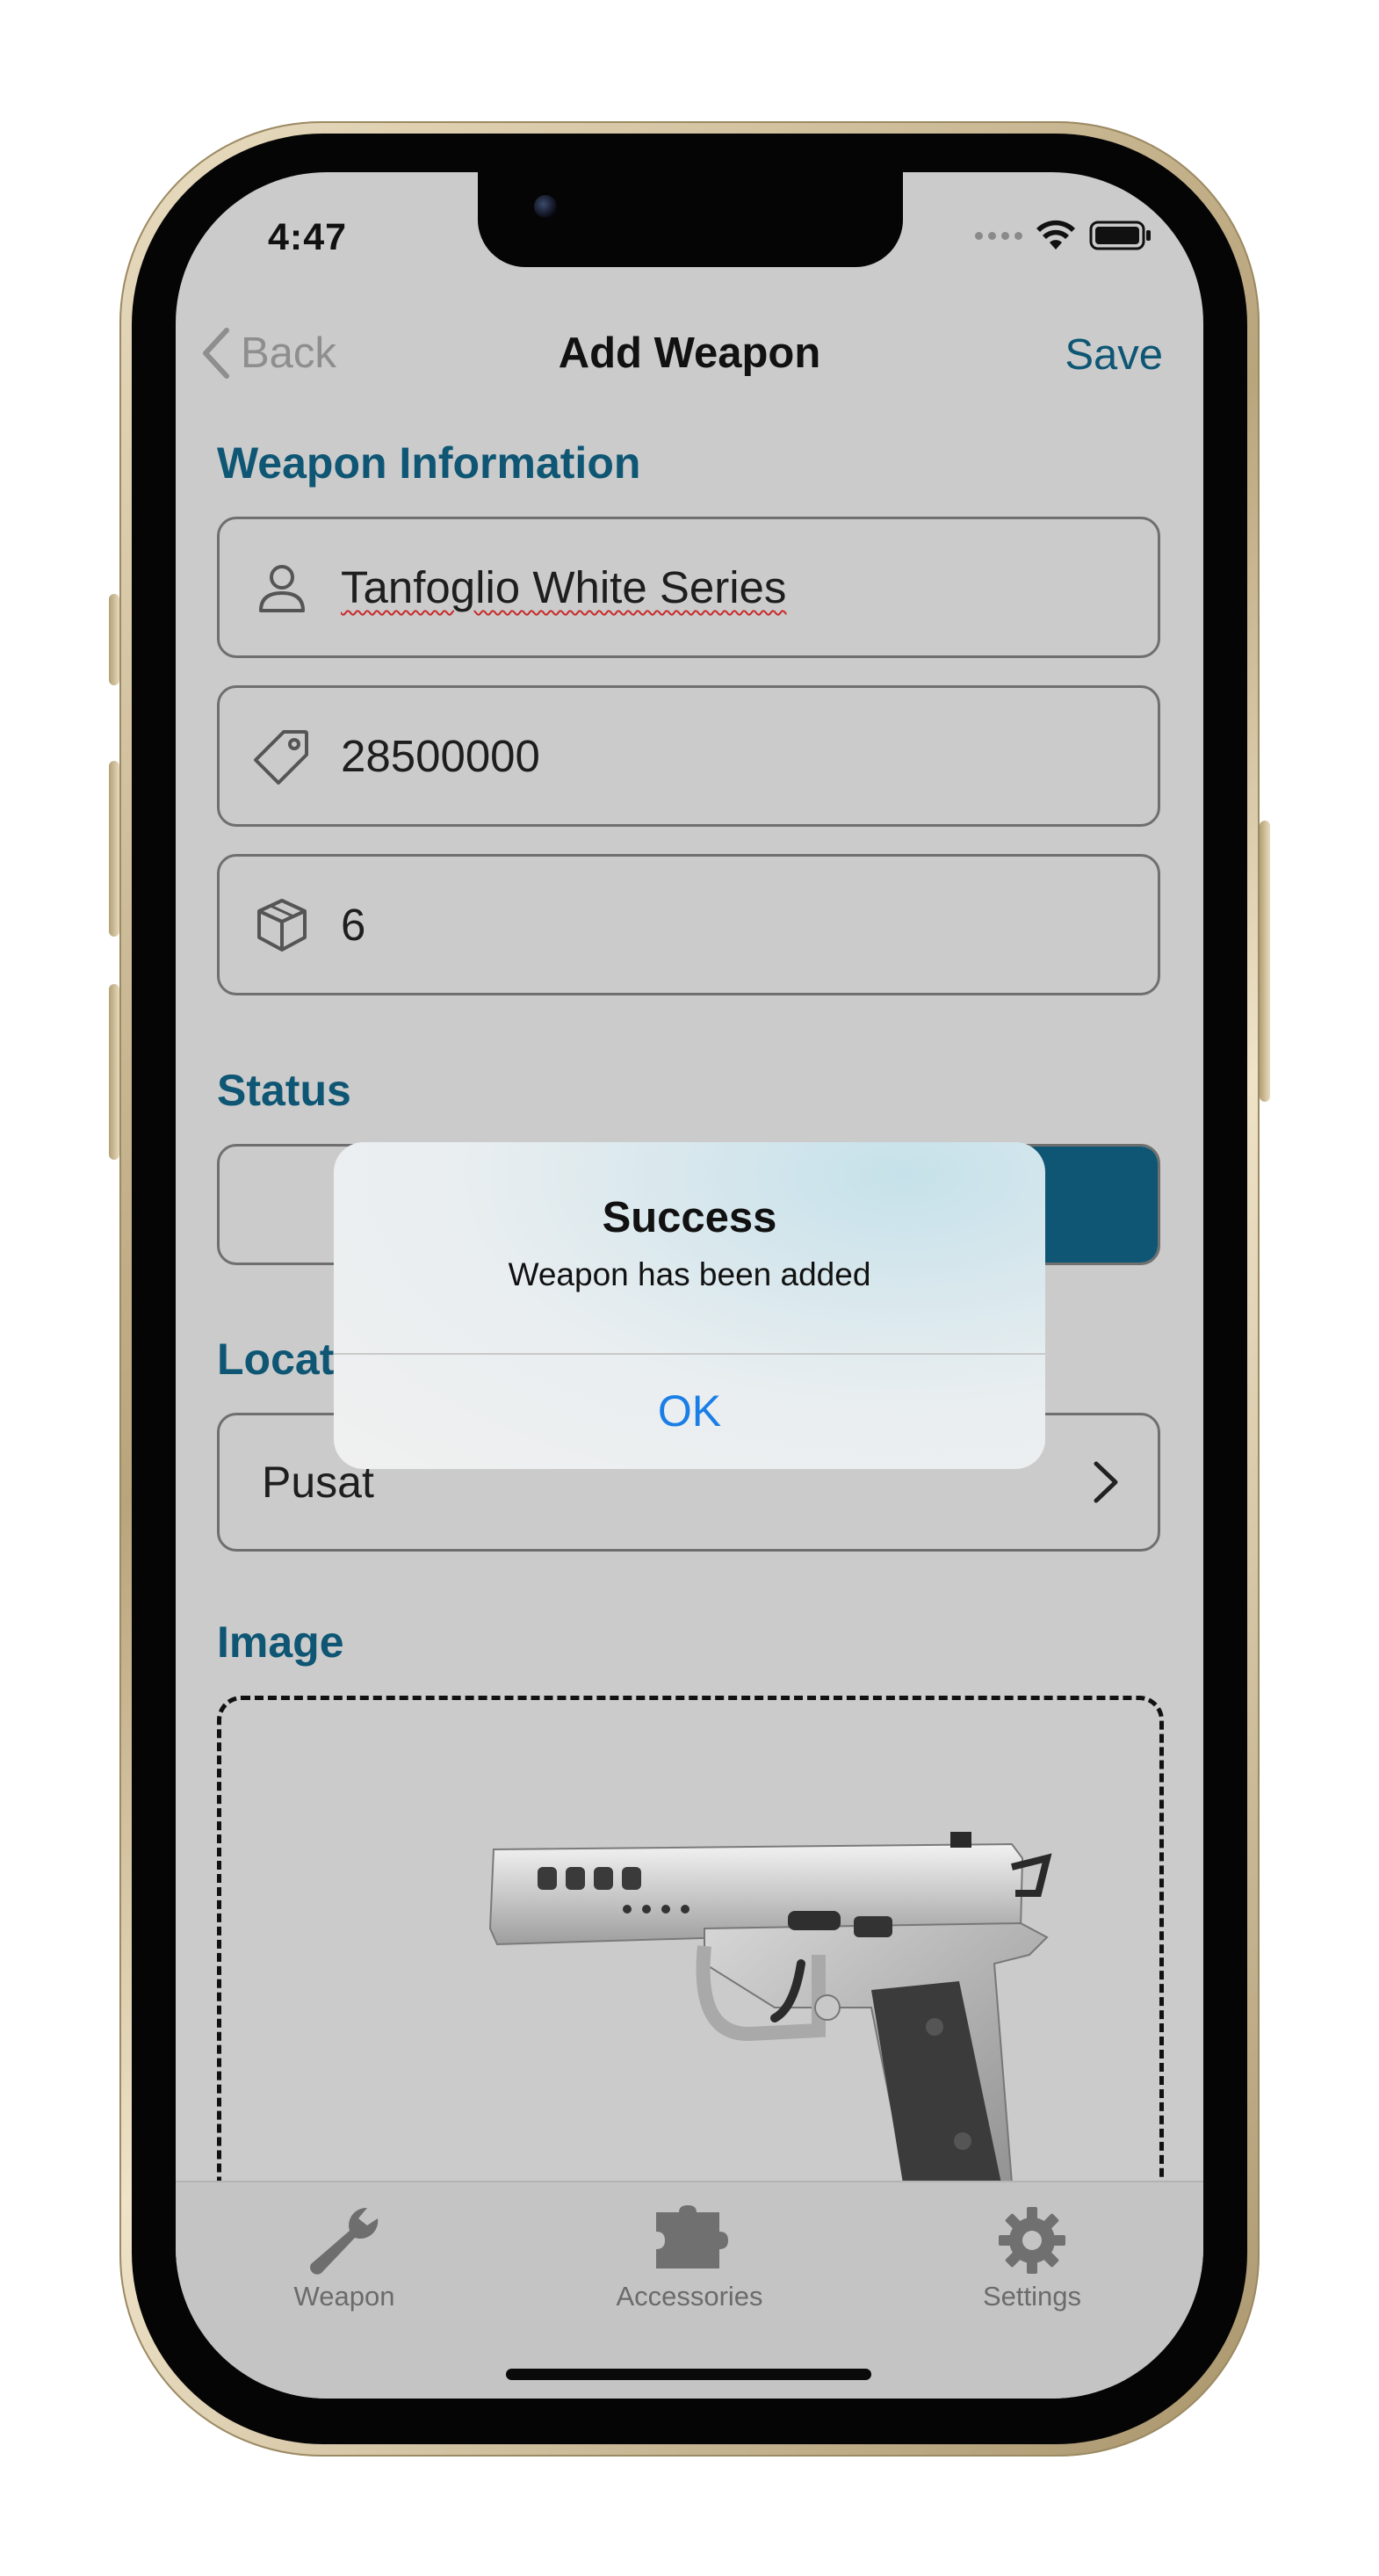 This screenshot has height=2576, width=1379. What do you see at coordinates (114, 849) in the screenshot?
I see `volume-up-button` at bounding box center [114, 849].